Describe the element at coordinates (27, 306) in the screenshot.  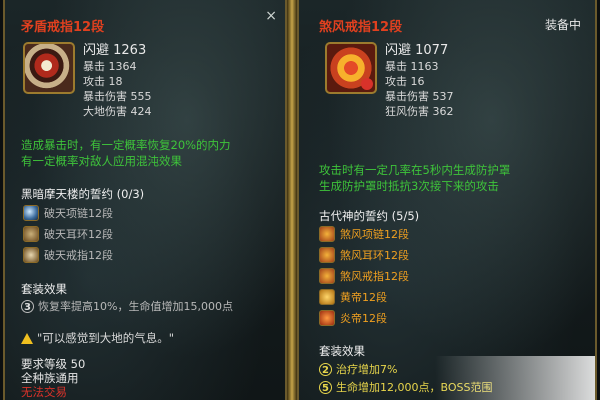
I see `bonus-count-badge: 3` at that location.